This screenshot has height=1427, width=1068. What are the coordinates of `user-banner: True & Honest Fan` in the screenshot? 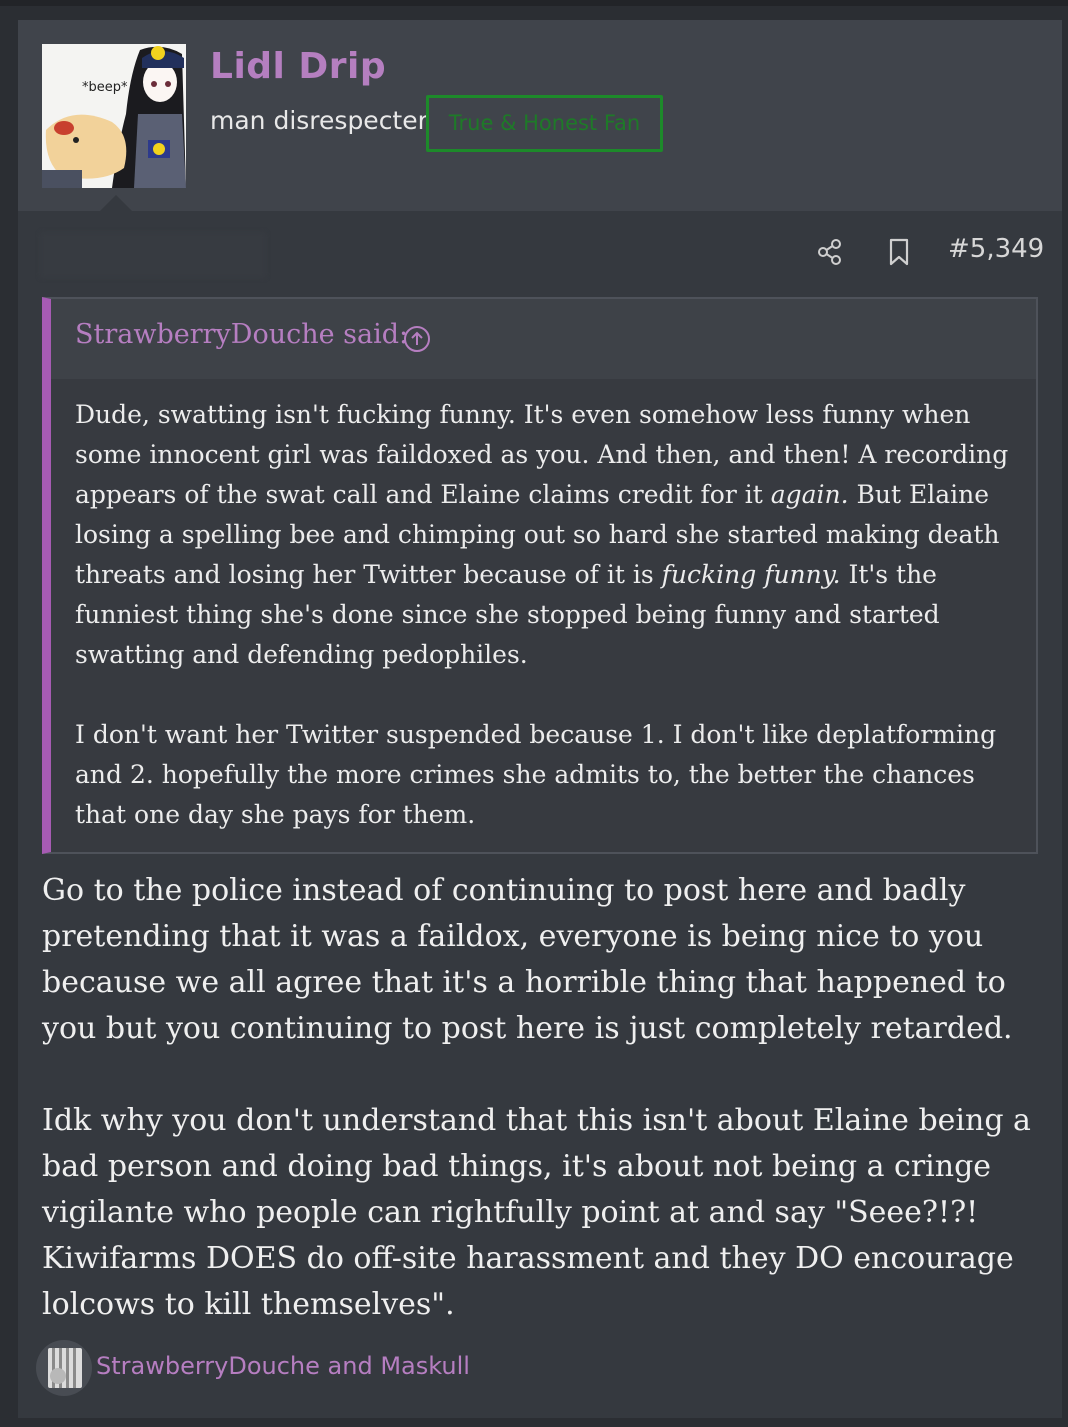 It's located at (544, 123).